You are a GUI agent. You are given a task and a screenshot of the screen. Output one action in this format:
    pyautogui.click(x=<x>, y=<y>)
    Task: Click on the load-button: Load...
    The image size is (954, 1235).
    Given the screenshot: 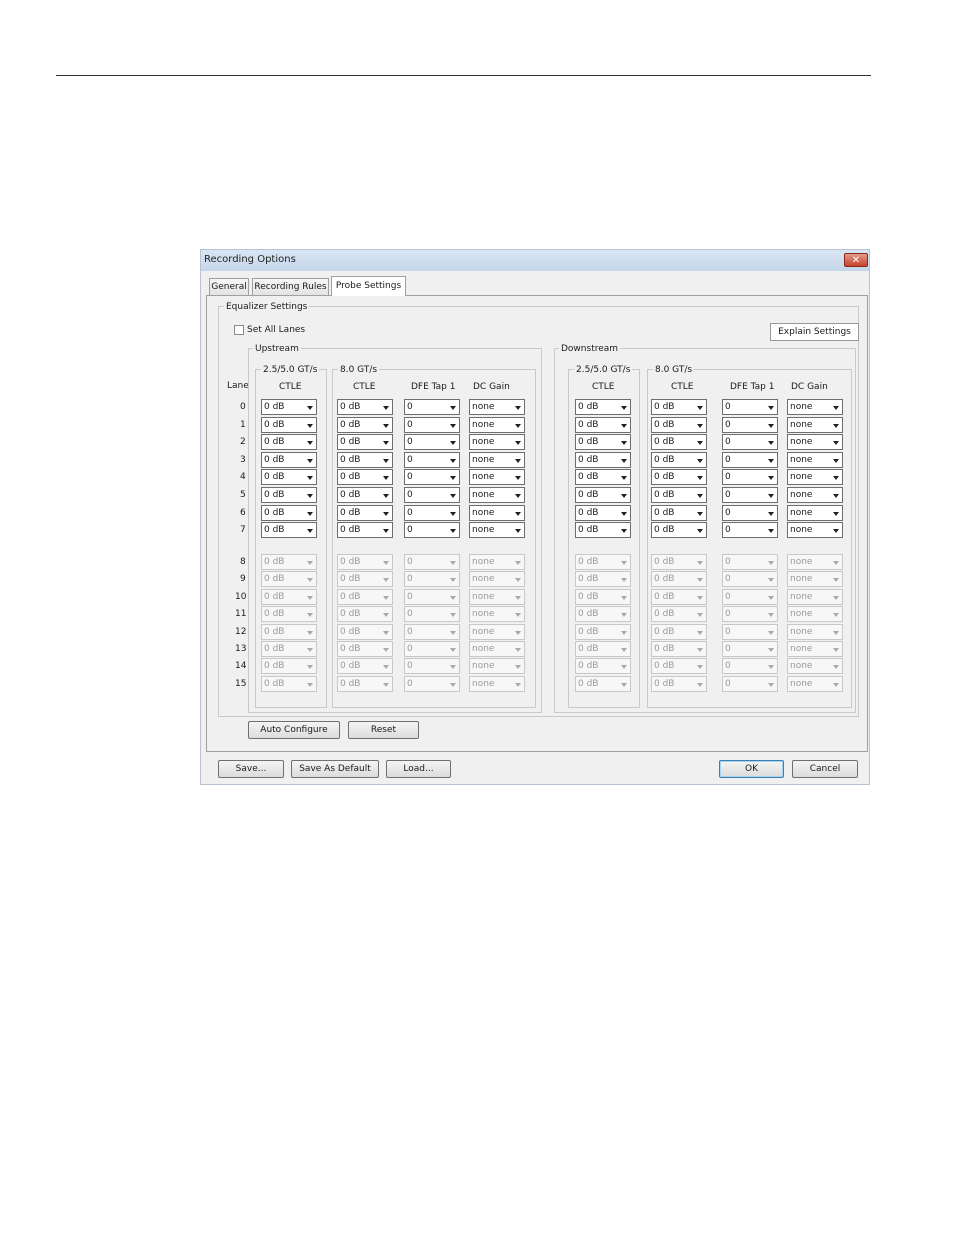 What is the action you would take?
    pyautogui.click(x=418, y=769)
    